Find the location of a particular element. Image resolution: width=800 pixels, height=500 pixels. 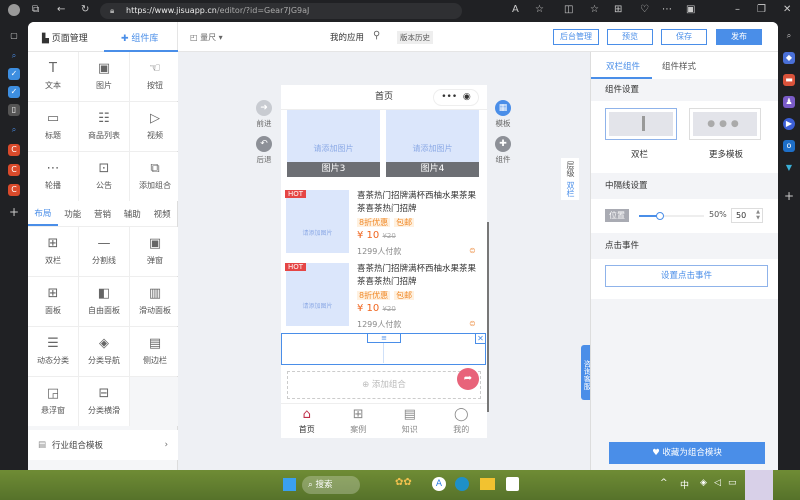

category-tab: 功能 is located at coordinates (73, 214).